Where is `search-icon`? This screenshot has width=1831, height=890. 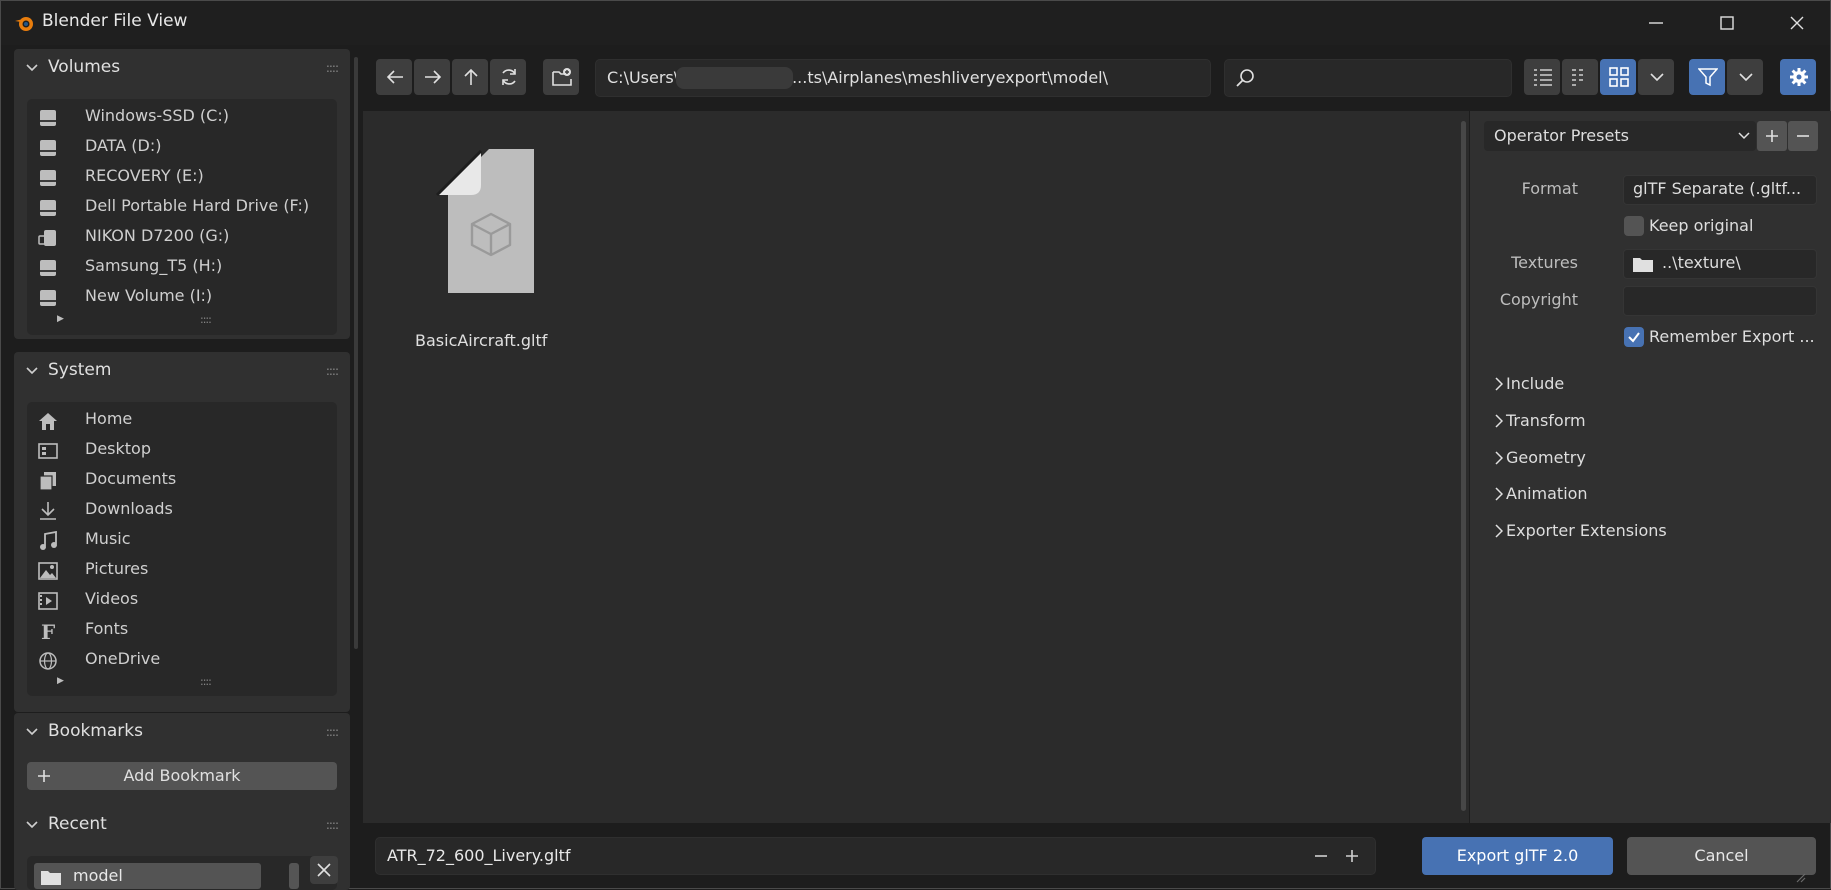
search-icon is located at coordinates (1245, 78).